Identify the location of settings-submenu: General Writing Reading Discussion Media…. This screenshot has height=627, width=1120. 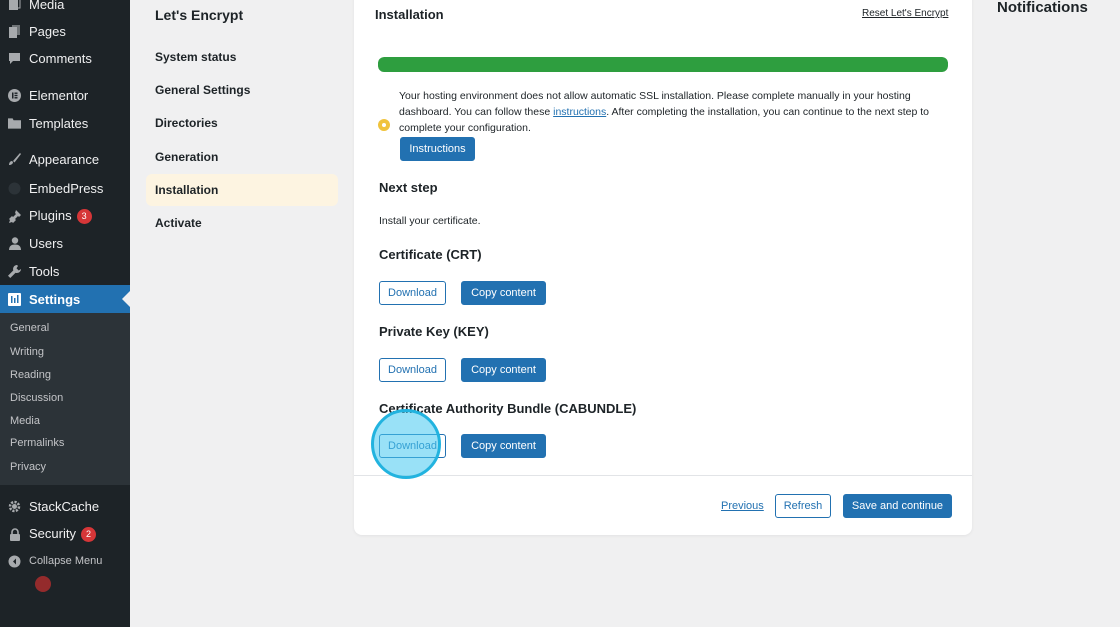
(65, 399).